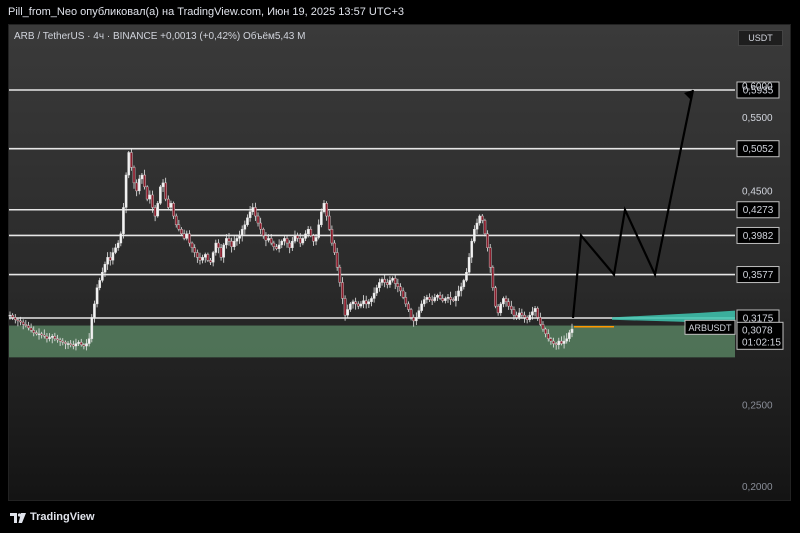 This screenshot has height=533, width=800. I want to click on y-tick-label: 0,6000, so click(757, 87).